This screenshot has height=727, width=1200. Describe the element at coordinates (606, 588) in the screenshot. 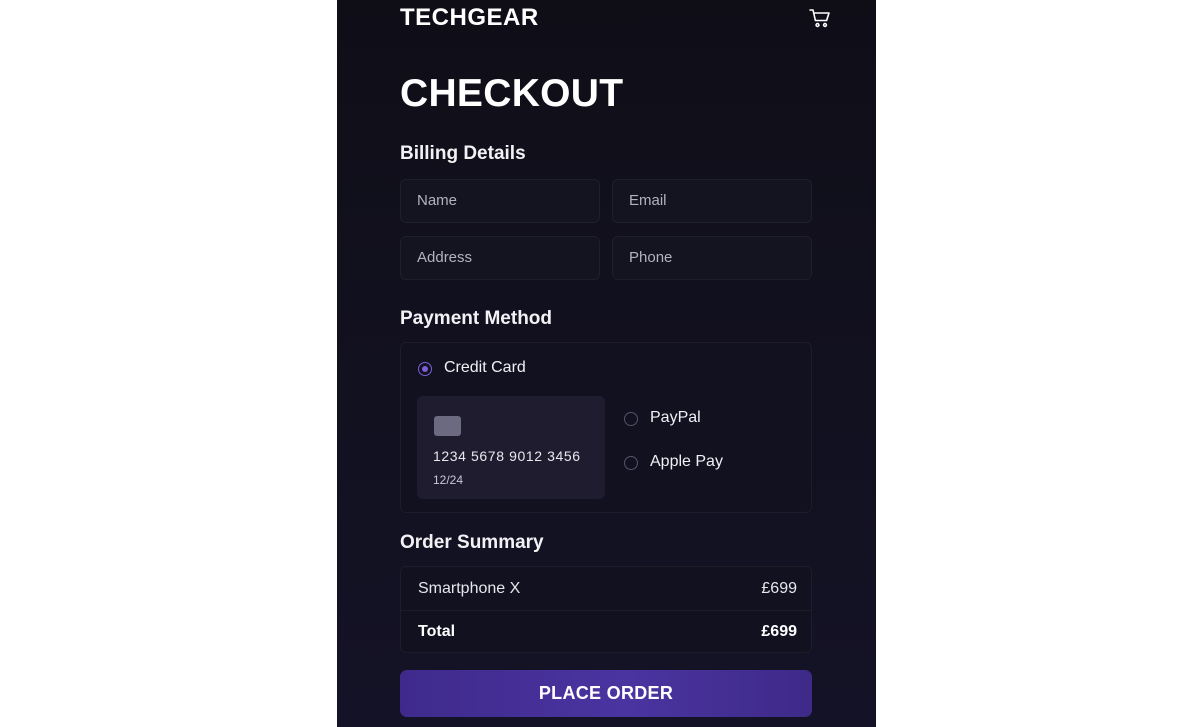

I see `summary-item-row: Smartphone X £699` at that location.